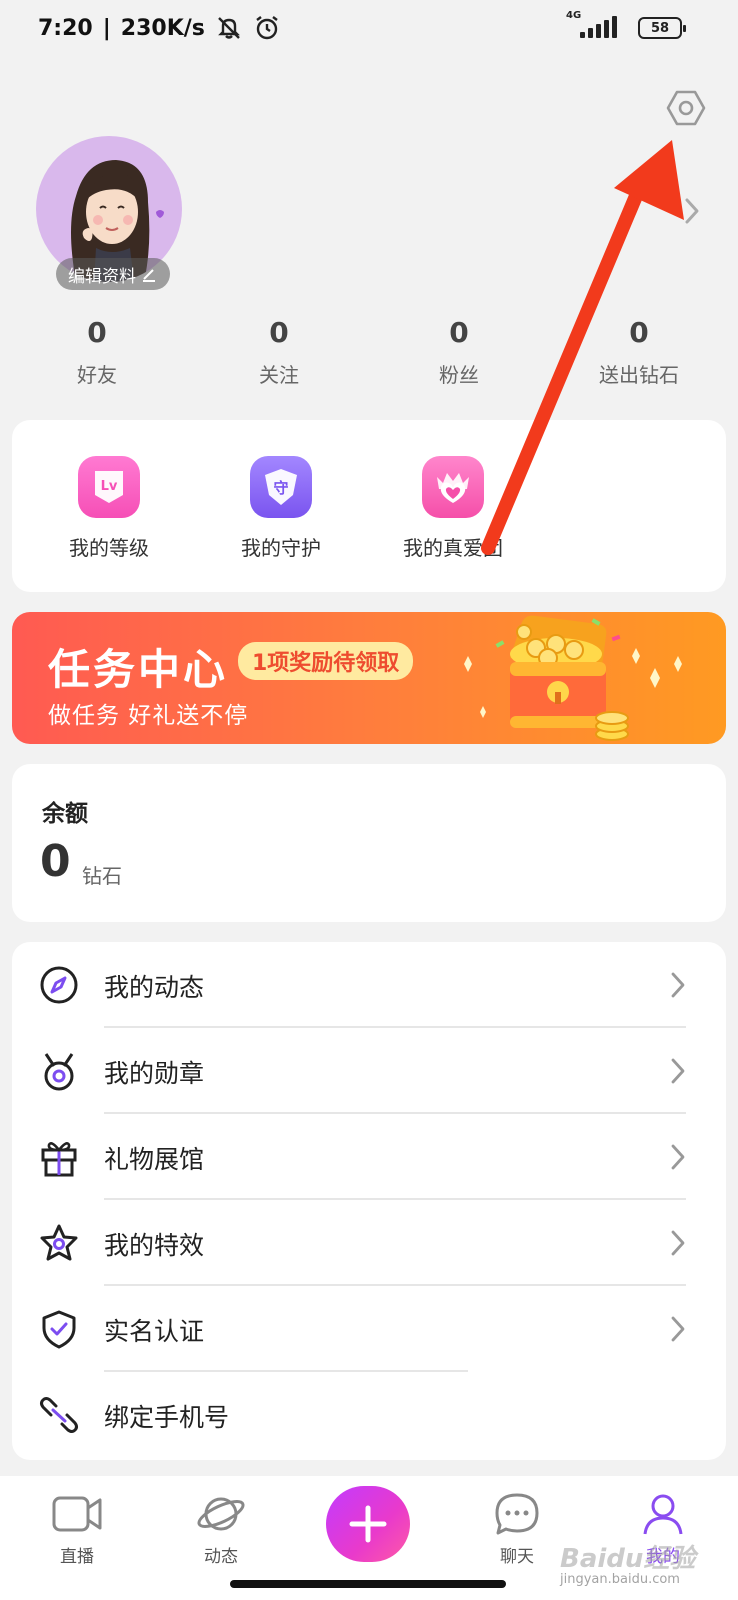  Describe the element at coordinates (59, 1329) in the screenshot. I see `shield-check-icon` at that location.